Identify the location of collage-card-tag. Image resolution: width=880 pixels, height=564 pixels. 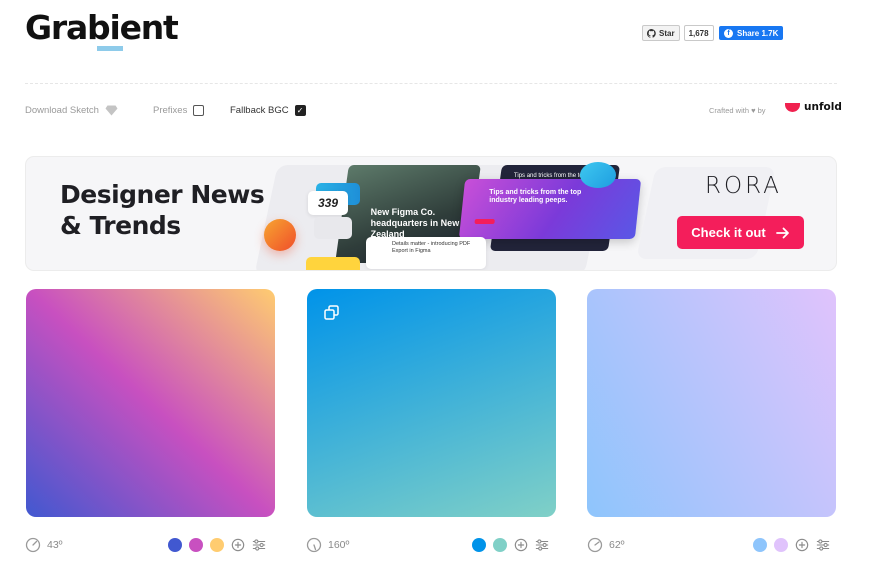
(484, 221).